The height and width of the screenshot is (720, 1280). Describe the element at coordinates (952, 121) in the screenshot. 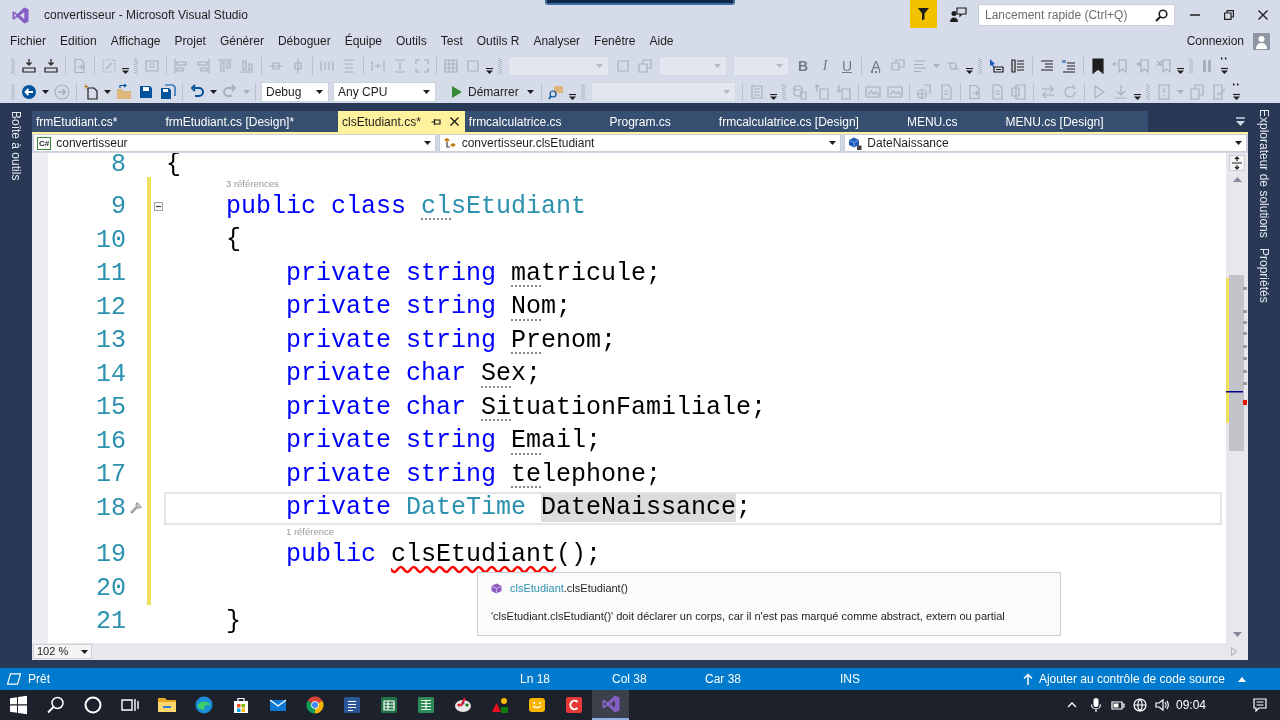

I see `document-tab: MENU.cs` at that location.